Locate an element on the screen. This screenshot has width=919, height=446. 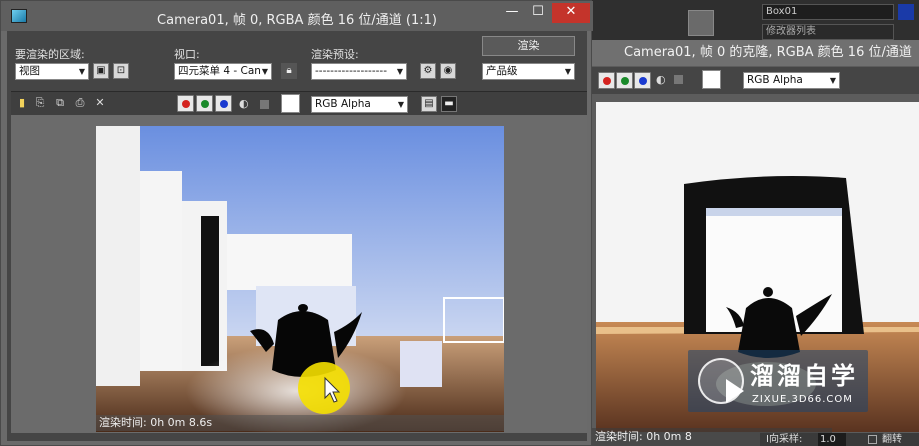
play-icon is located at coordinates (735, 391).